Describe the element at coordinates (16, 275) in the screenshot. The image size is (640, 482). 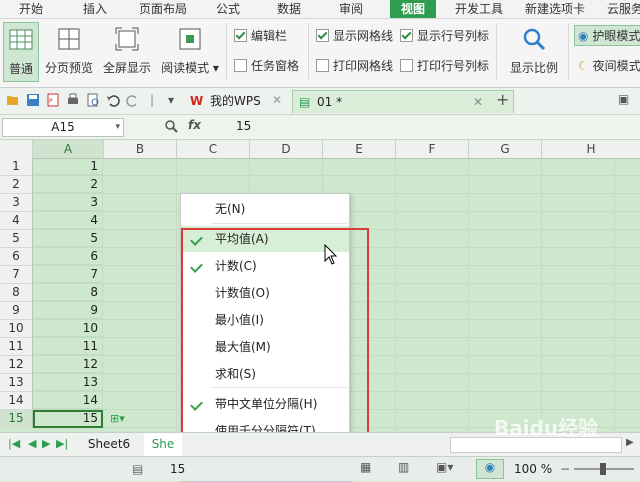
I see `row-header: 7` at that location.